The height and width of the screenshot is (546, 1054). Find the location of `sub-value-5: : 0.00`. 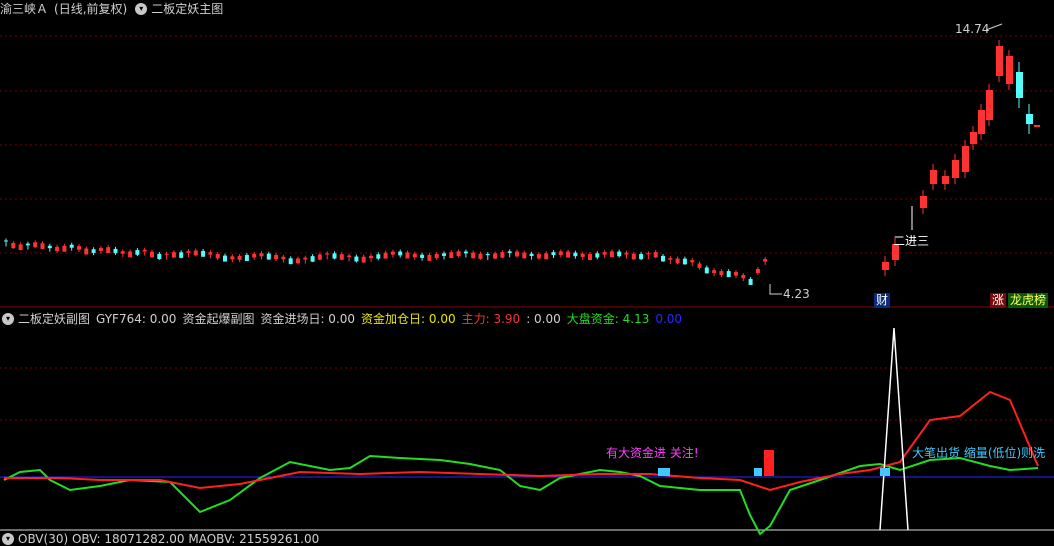

sub-value-5: : 0.00 is located at coordinates (543, 319).